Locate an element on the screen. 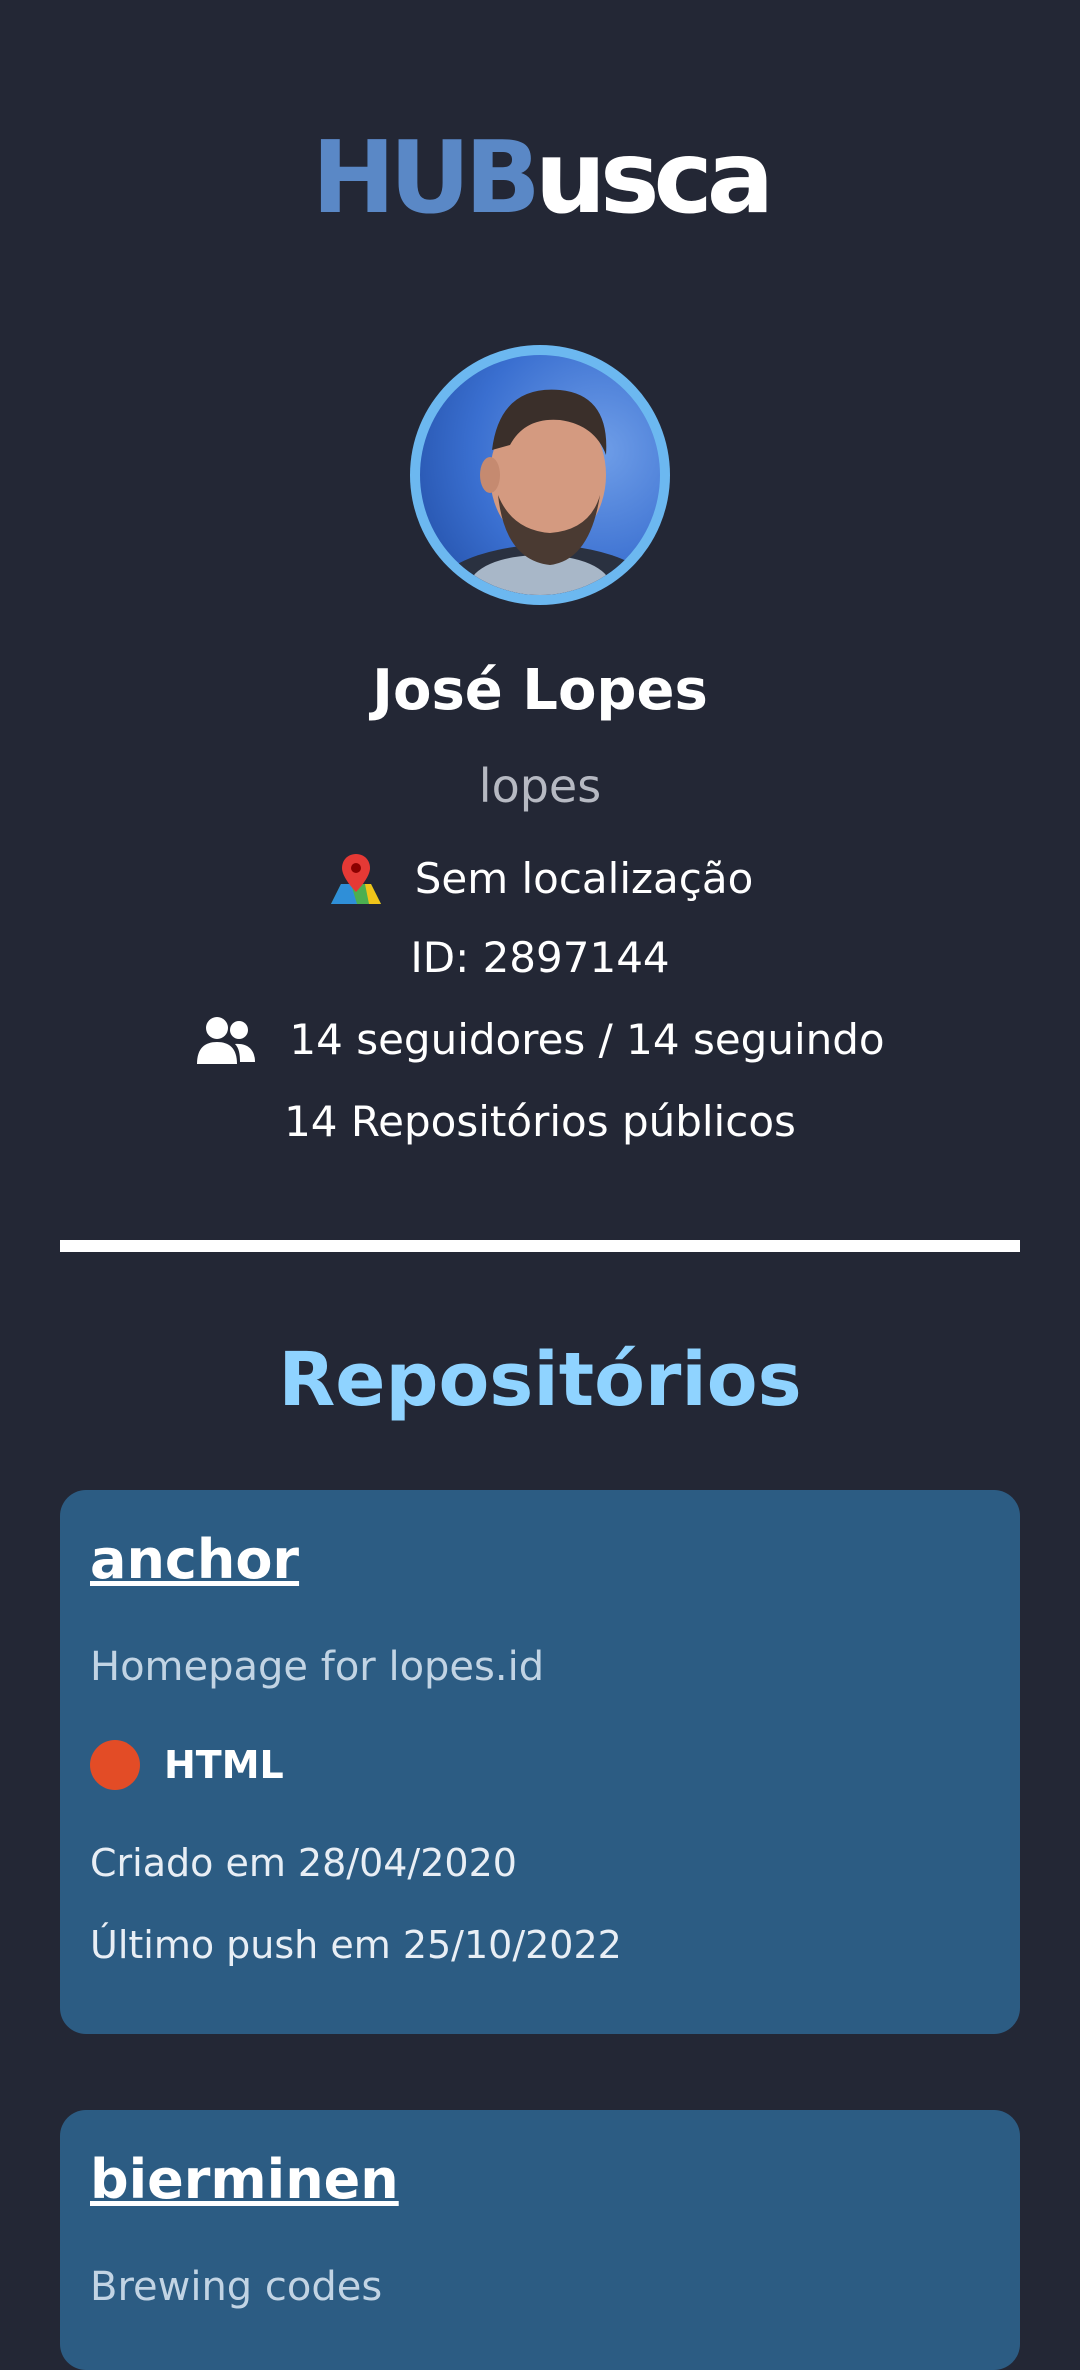  avatar-photo is located at coordinates (540, 475).